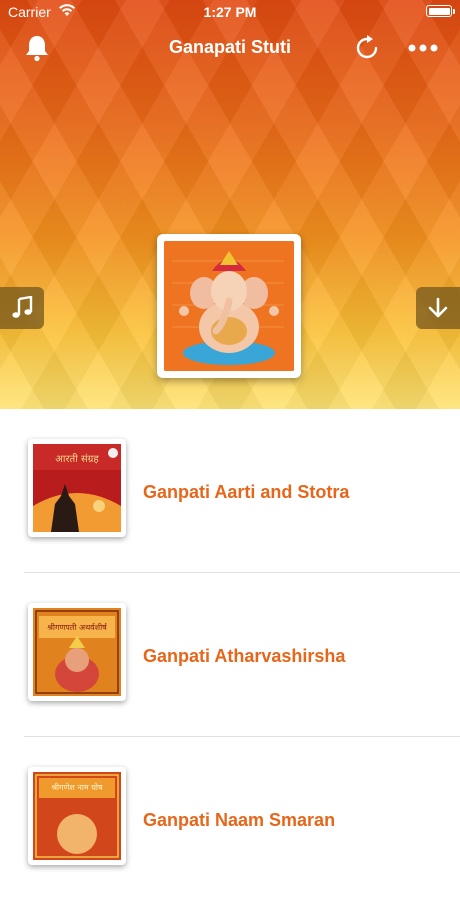  I want to click on album-artwork, so click(229, 306).